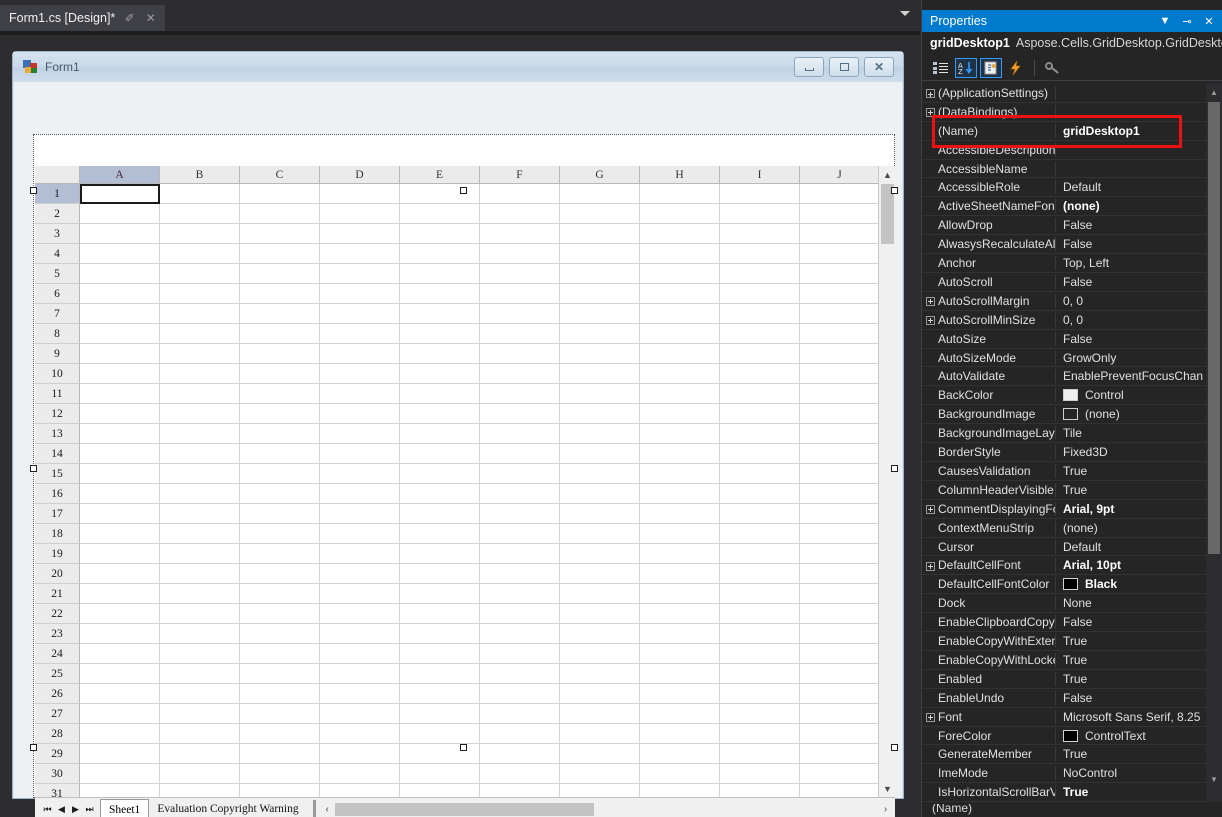 The image size is (1222, 817). What do you see at coordinates (120, 254) in the screenshot?
I see `cell-A4` at bounding box center [120, 254].